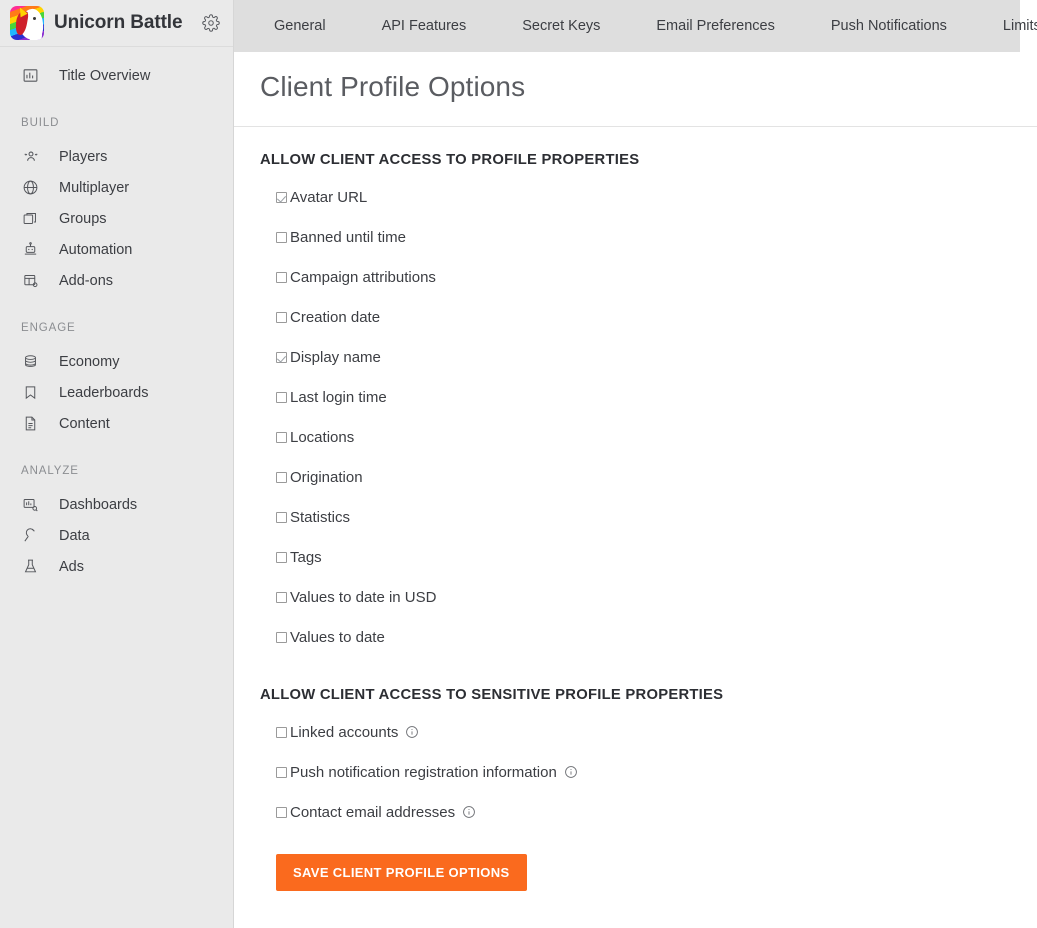 This screenshot has height=928, width=1037. Describe the element at coordinates (89, 361) in the screenshot. I see `sidebar-item-label: Economy` at that location.